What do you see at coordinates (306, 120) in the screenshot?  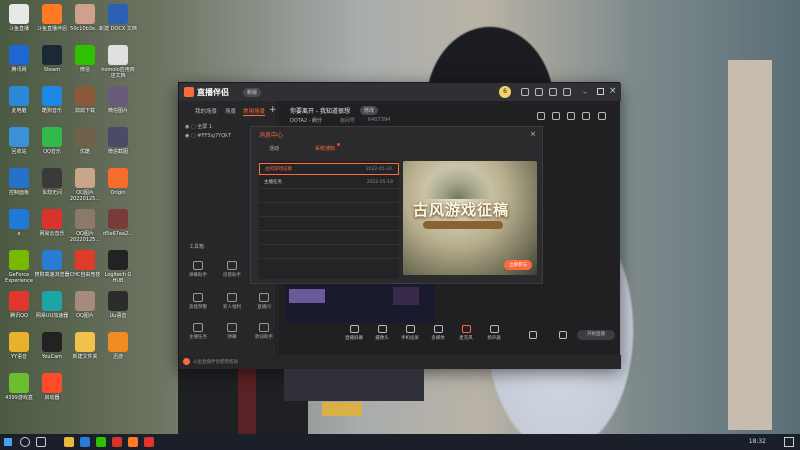 I see `room-category: DOTA2 - 刷分` at bounding box center [306, 120].